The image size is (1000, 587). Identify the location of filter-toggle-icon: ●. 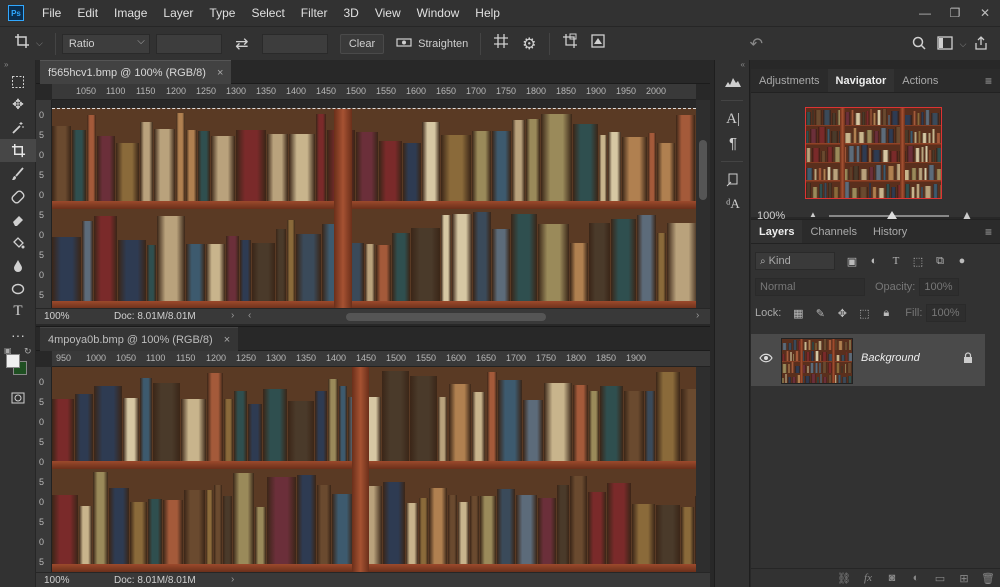
(962, 261).